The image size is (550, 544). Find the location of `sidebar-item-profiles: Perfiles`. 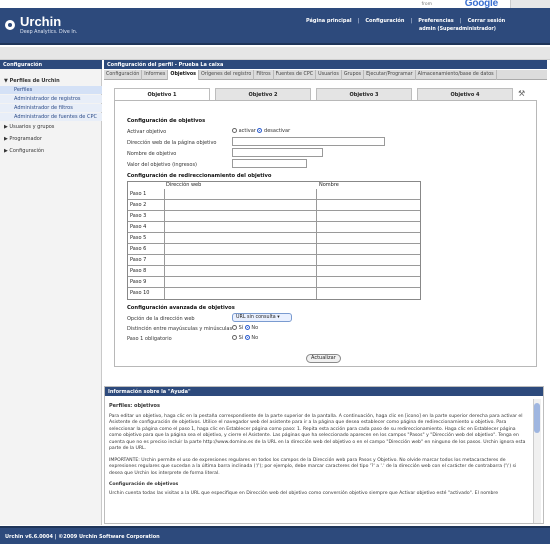

sidebar-item-profiles: Perfiles is located at coordinates (51, 90).